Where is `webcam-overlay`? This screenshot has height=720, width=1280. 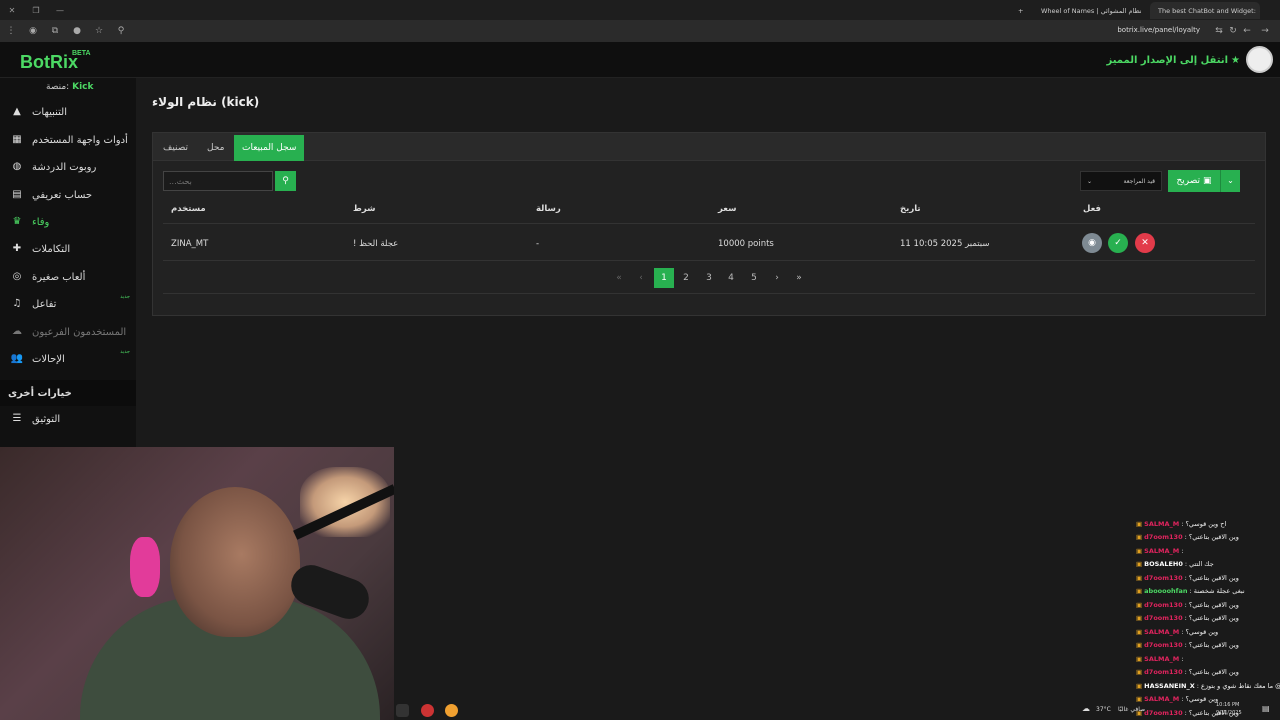
webcam-overlay is located at coordinates (197, 583).